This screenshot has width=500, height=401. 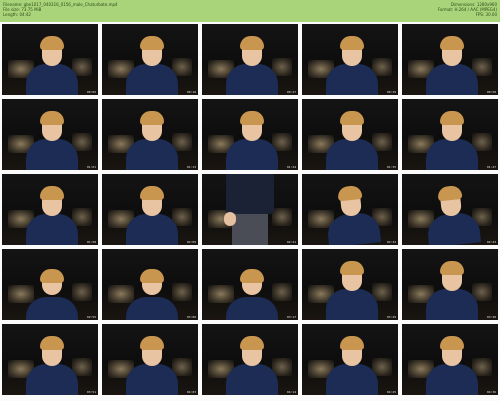 I want to click on video-thumbnail: 02:09, so click(x=150, y=209).